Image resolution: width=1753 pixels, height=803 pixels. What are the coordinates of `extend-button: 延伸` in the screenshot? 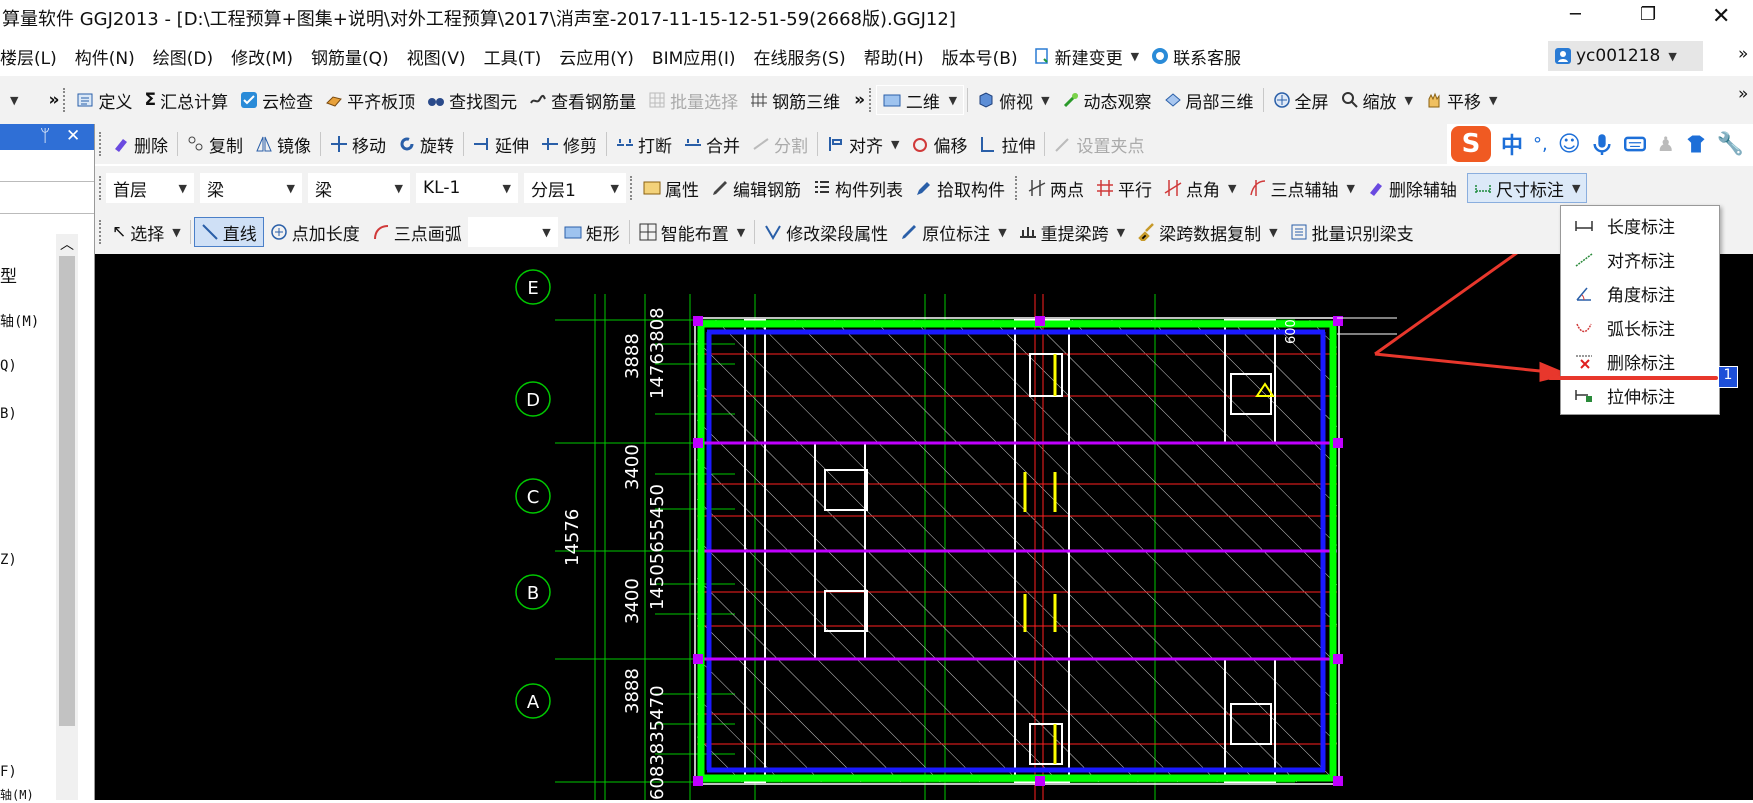 It's located at (501, 144).